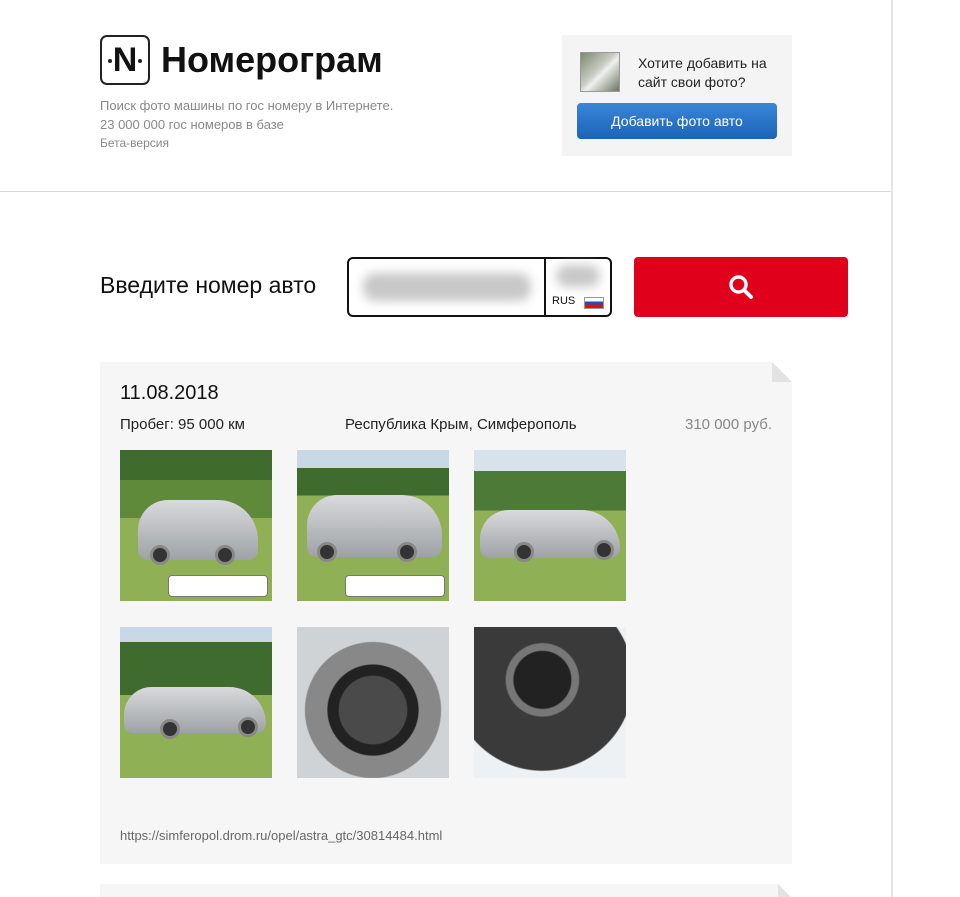 Image resolution: width=960 pixels, height=897 pixels. I want to click on listing-date: 11.08.2018, so click(169, 393).